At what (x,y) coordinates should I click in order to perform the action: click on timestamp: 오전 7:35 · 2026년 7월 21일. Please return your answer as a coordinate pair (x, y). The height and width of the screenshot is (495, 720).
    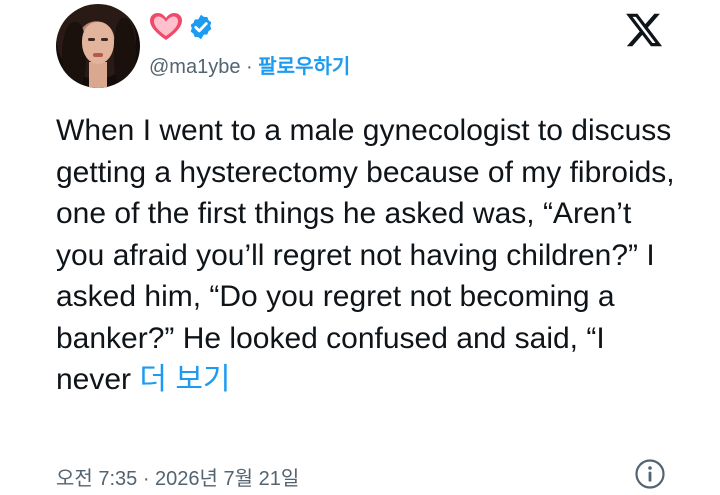
    Looking at the image, I should click on (177, 476).